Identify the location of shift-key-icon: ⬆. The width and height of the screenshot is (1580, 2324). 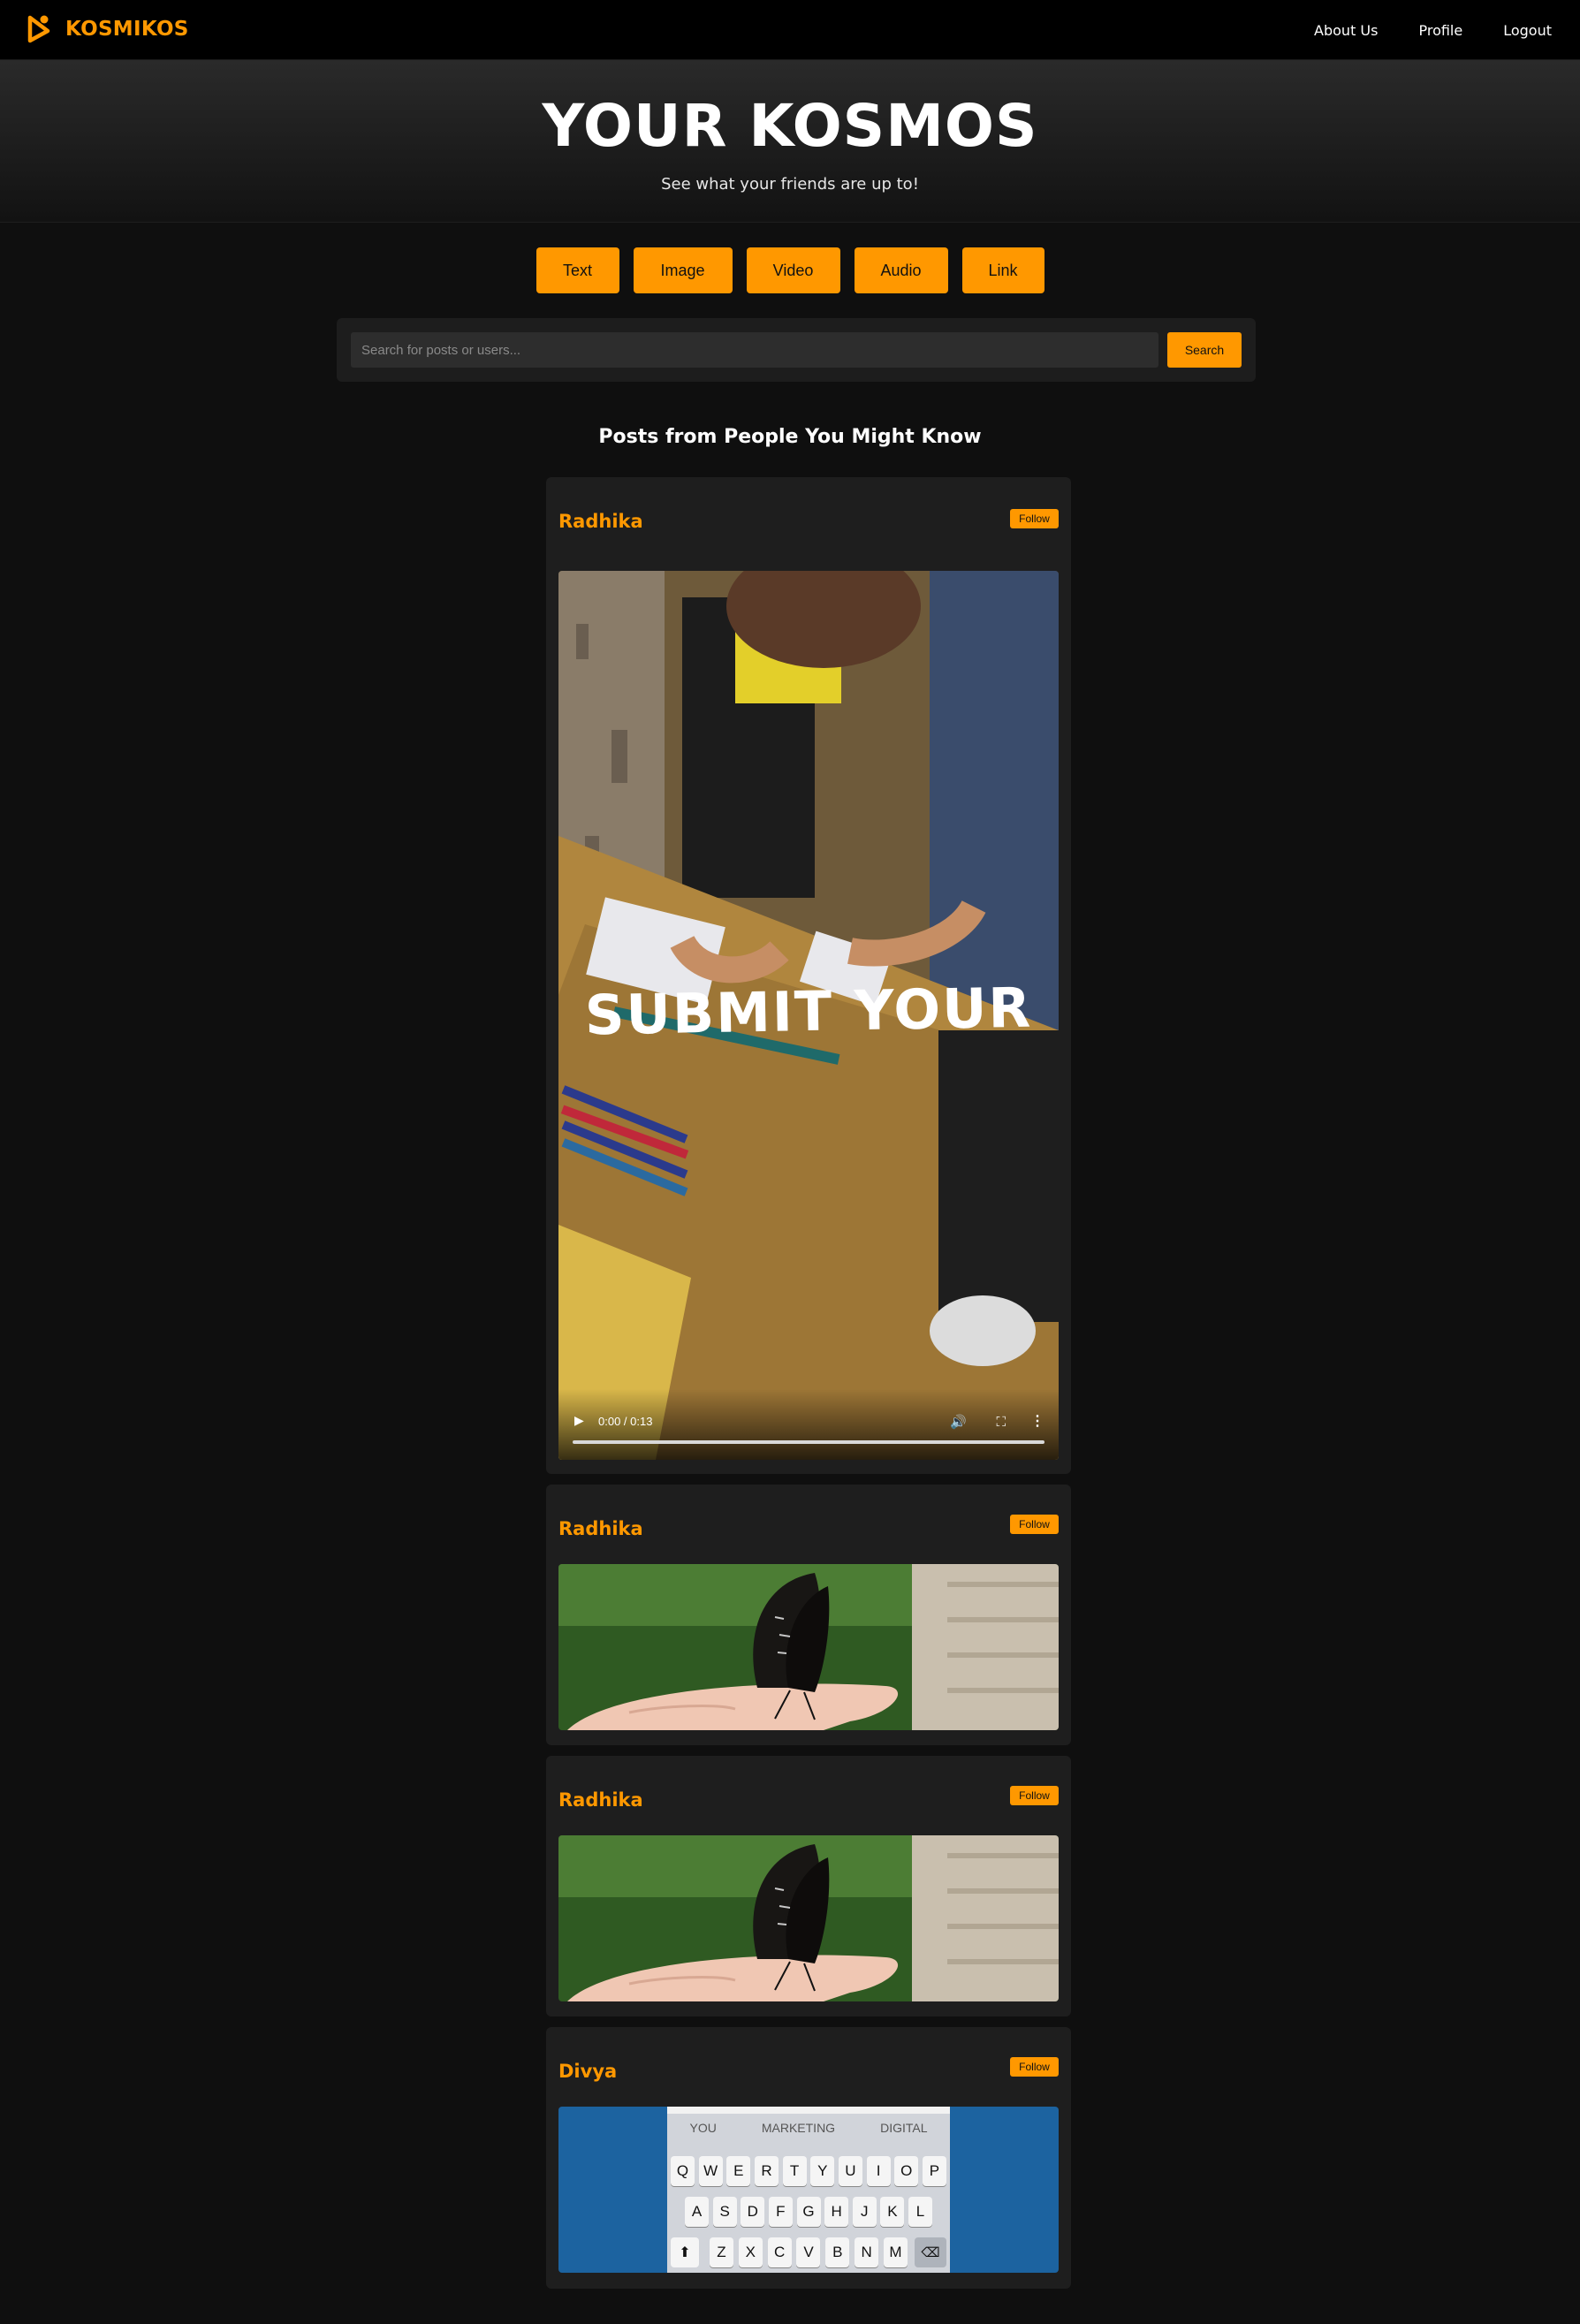
(685, 2252).